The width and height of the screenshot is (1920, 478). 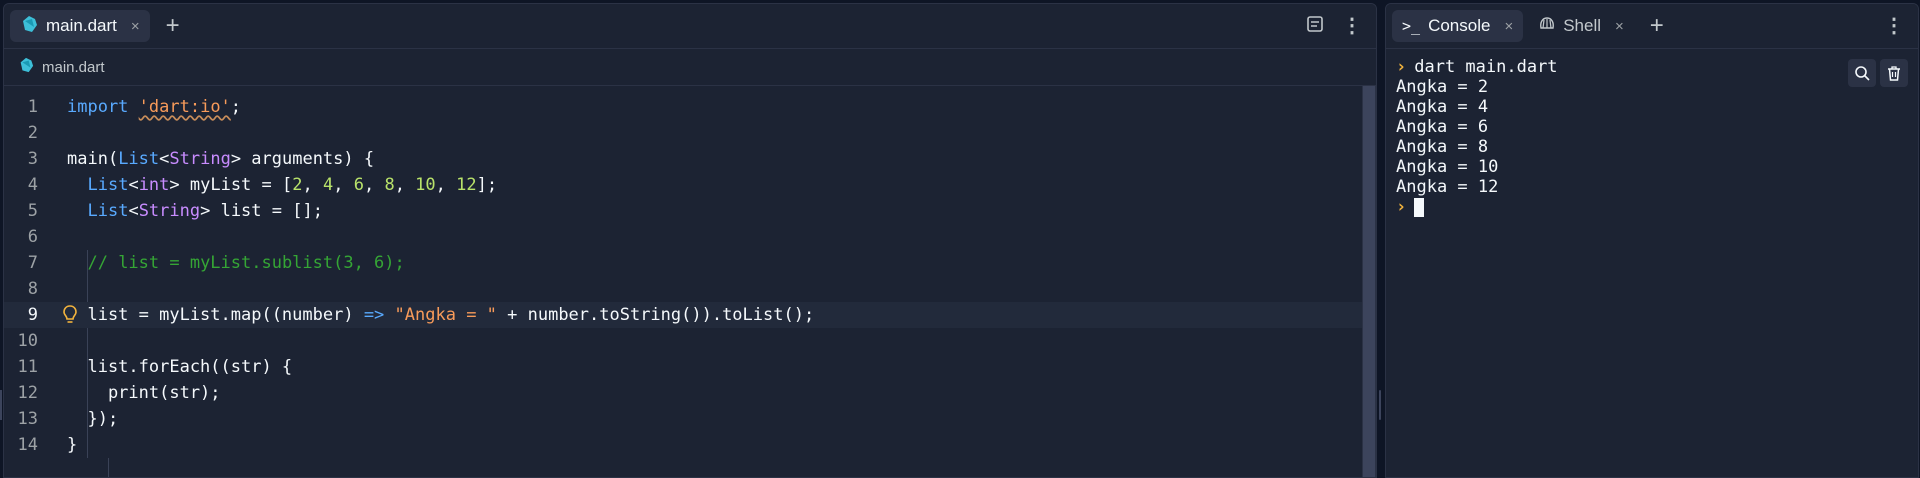 I want to click on search-icon, so click(x=1862, y=73).